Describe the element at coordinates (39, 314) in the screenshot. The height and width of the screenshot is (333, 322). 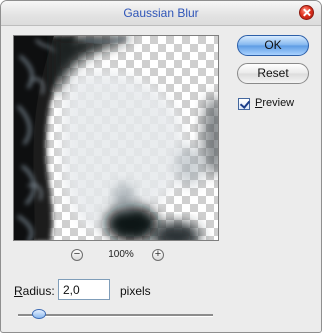
I see `radius-slider-thumb` at that location.